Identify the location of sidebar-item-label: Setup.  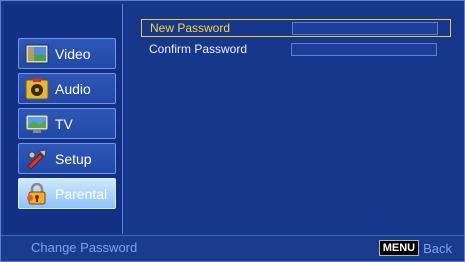
(73, 158).